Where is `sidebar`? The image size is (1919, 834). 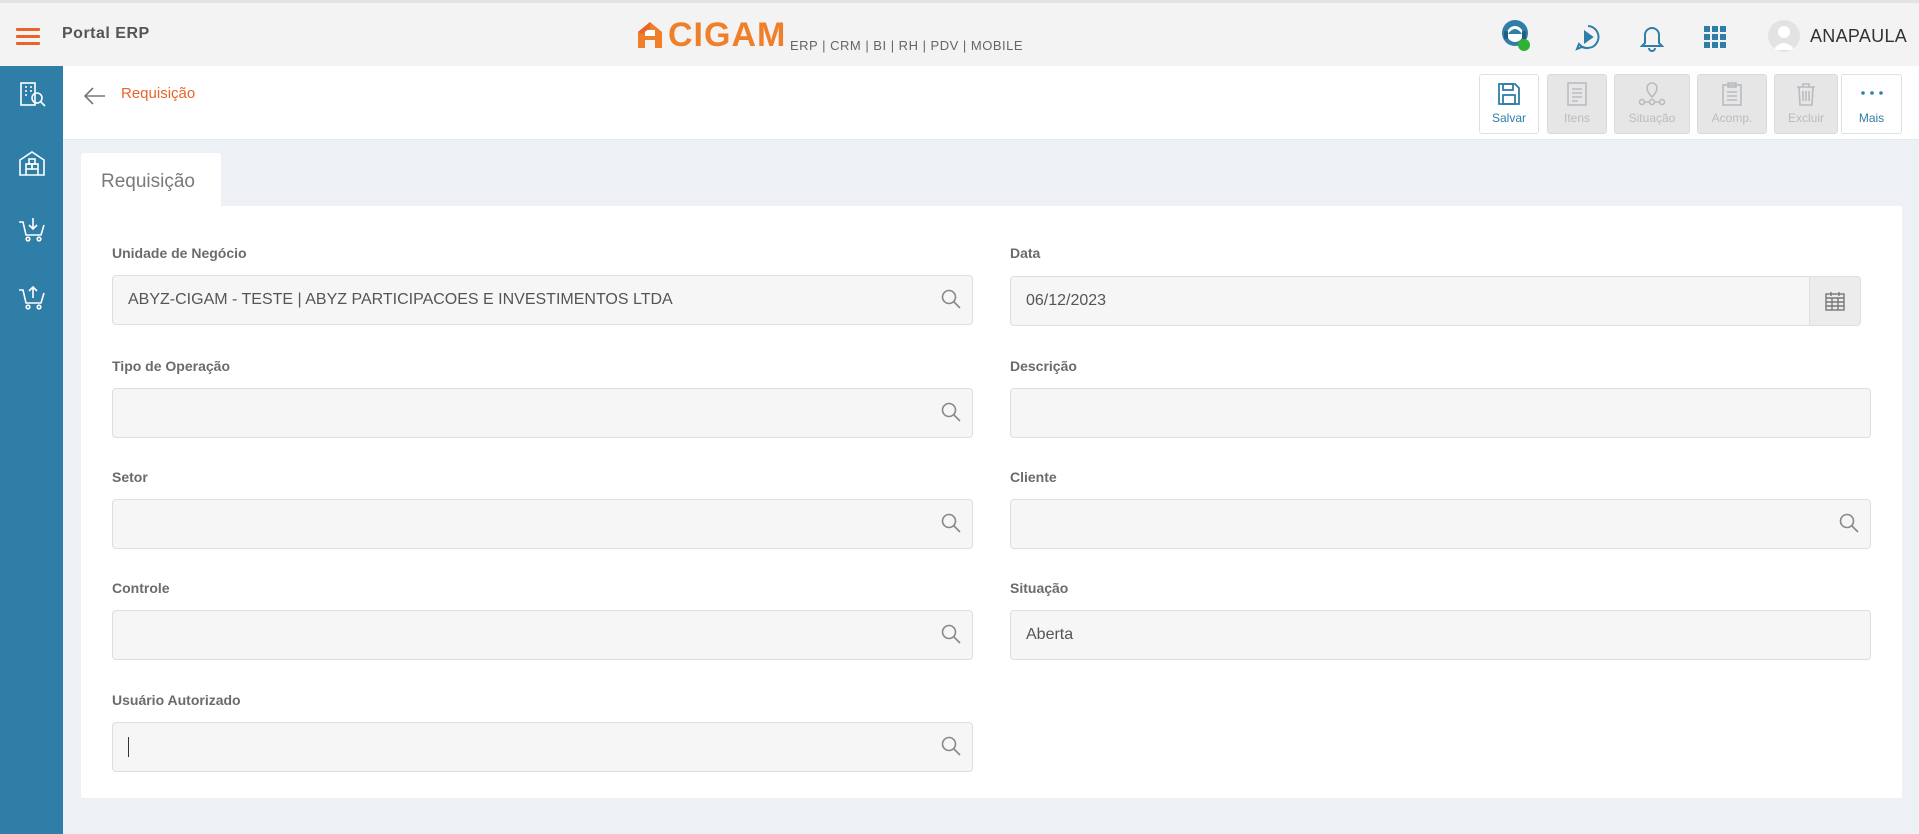 sidebar is located at coordinates (31, 450).